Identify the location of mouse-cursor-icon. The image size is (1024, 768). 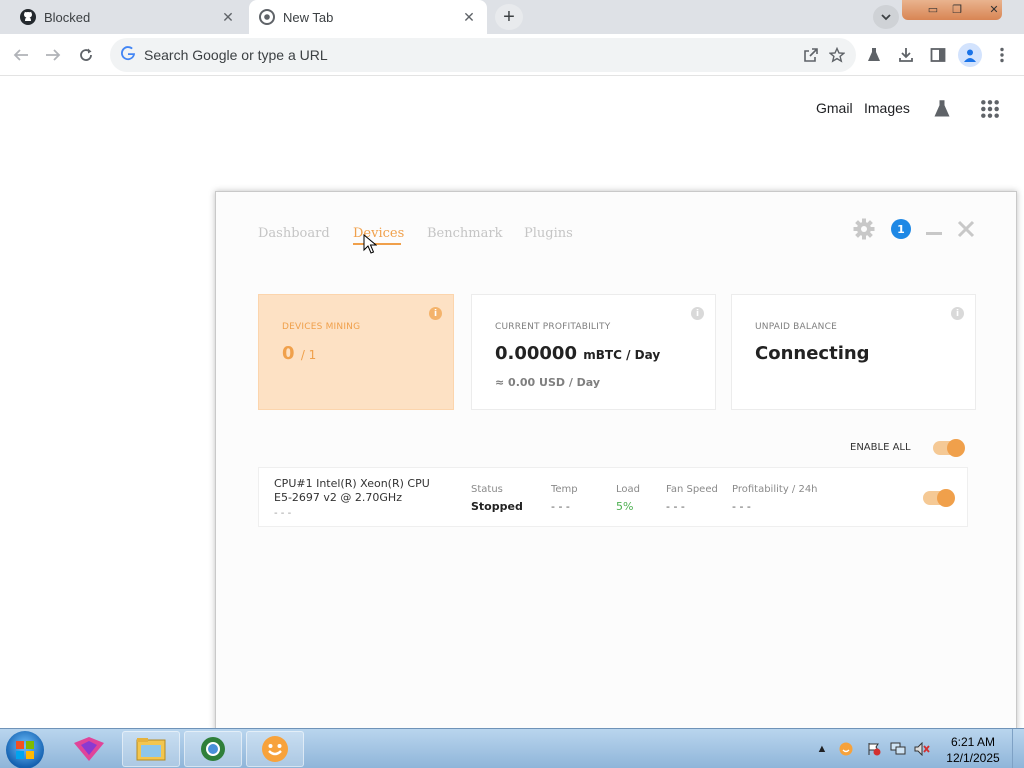
(370, 244).